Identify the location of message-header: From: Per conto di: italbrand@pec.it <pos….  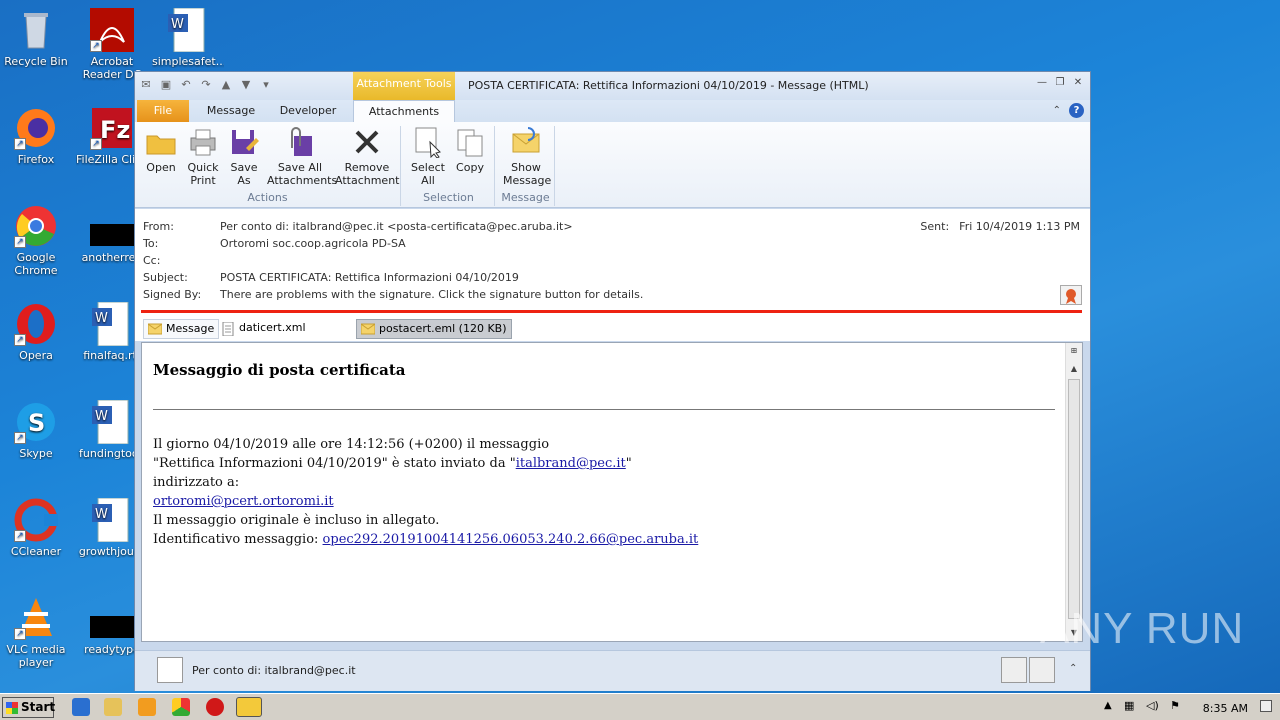
(612, 262).